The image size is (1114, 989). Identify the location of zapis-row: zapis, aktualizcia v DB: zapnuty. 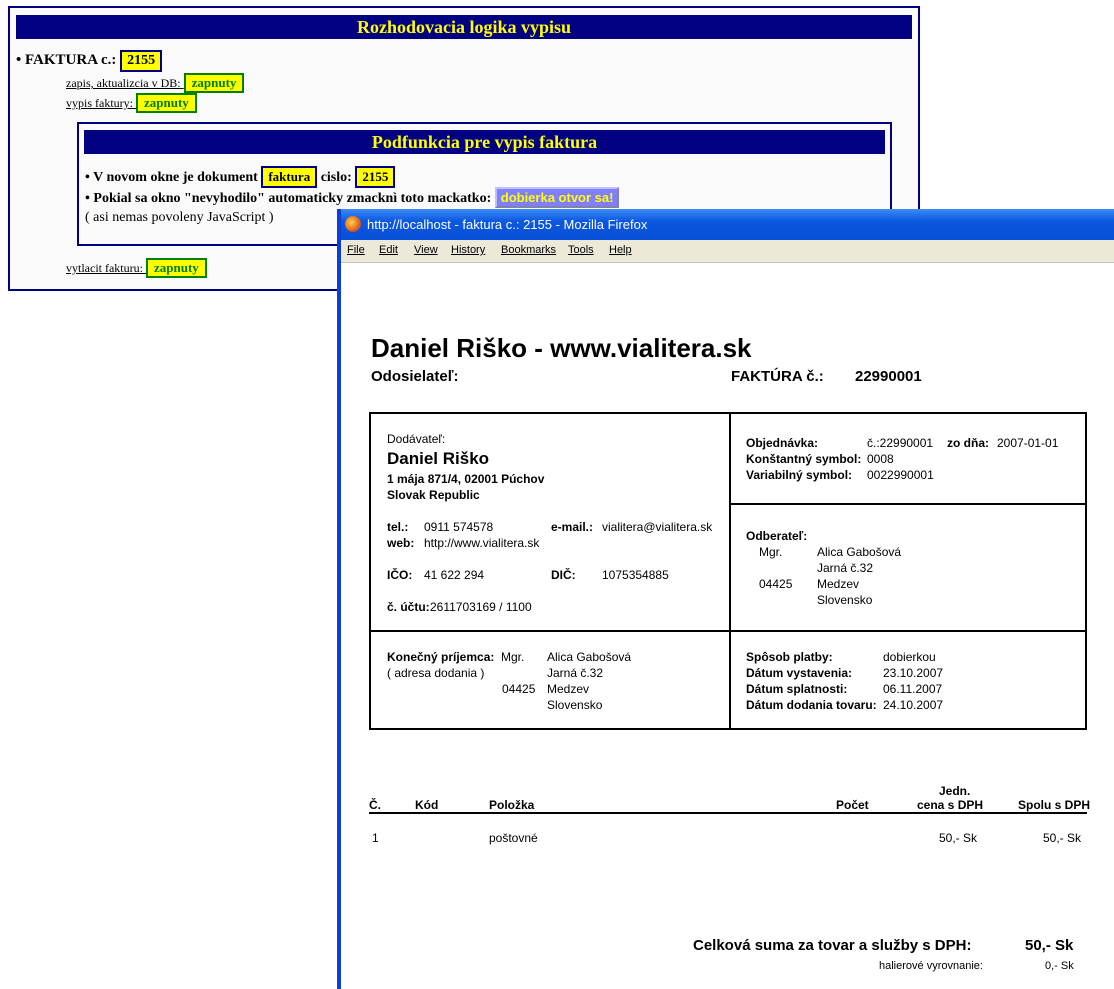
(155, 83).